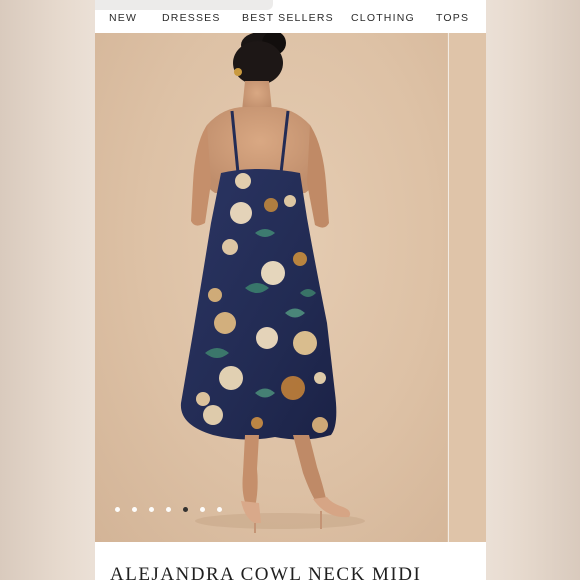  What do you see at coordinates (123, 18) in the screenshot?
I see `nav-item-new: NEW` at bounding box center [123, 18].